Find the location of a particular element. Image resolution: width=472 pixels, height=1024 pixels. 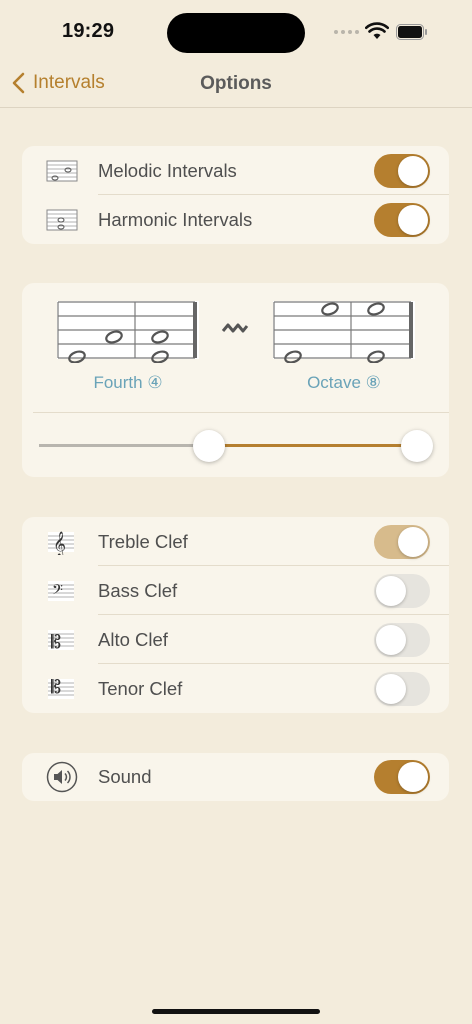

treble-clef-row: 𝄞 Treble Clef is located at coordinates (235, 541).